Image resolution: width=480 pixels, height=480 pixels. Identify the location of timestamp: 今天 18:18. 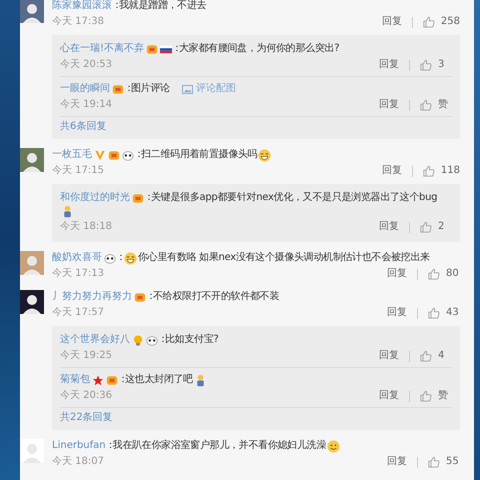
(86, 227).